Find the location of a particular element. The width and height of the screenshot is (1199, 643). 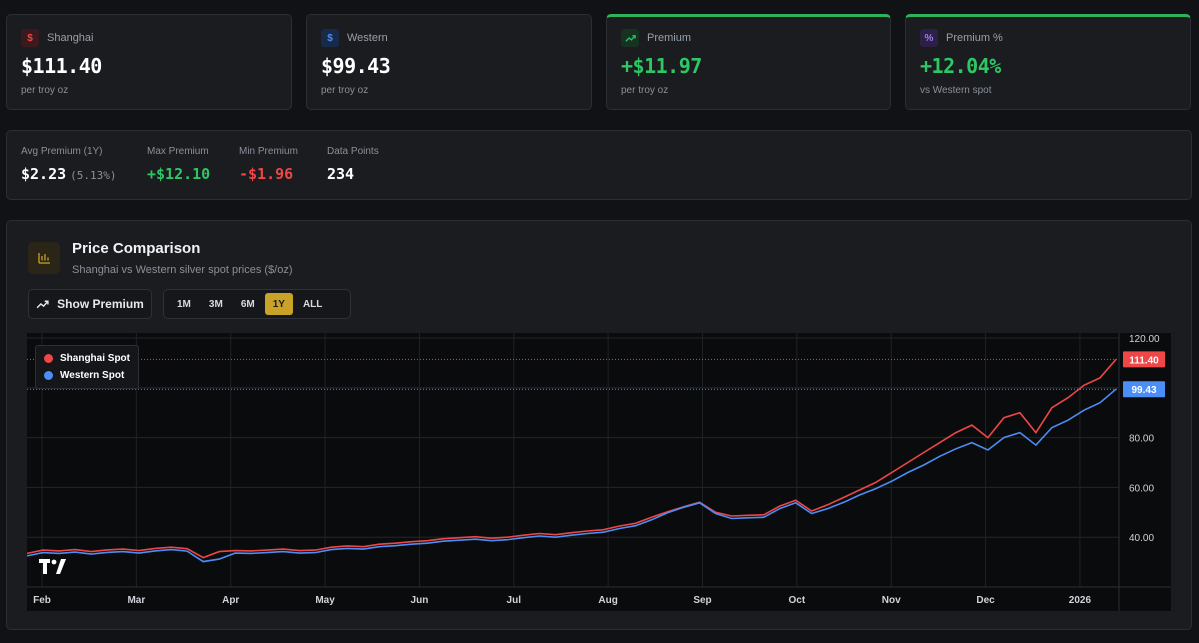

max-premium: Max Premium +$12.10 is located at coordinates (178, 164).